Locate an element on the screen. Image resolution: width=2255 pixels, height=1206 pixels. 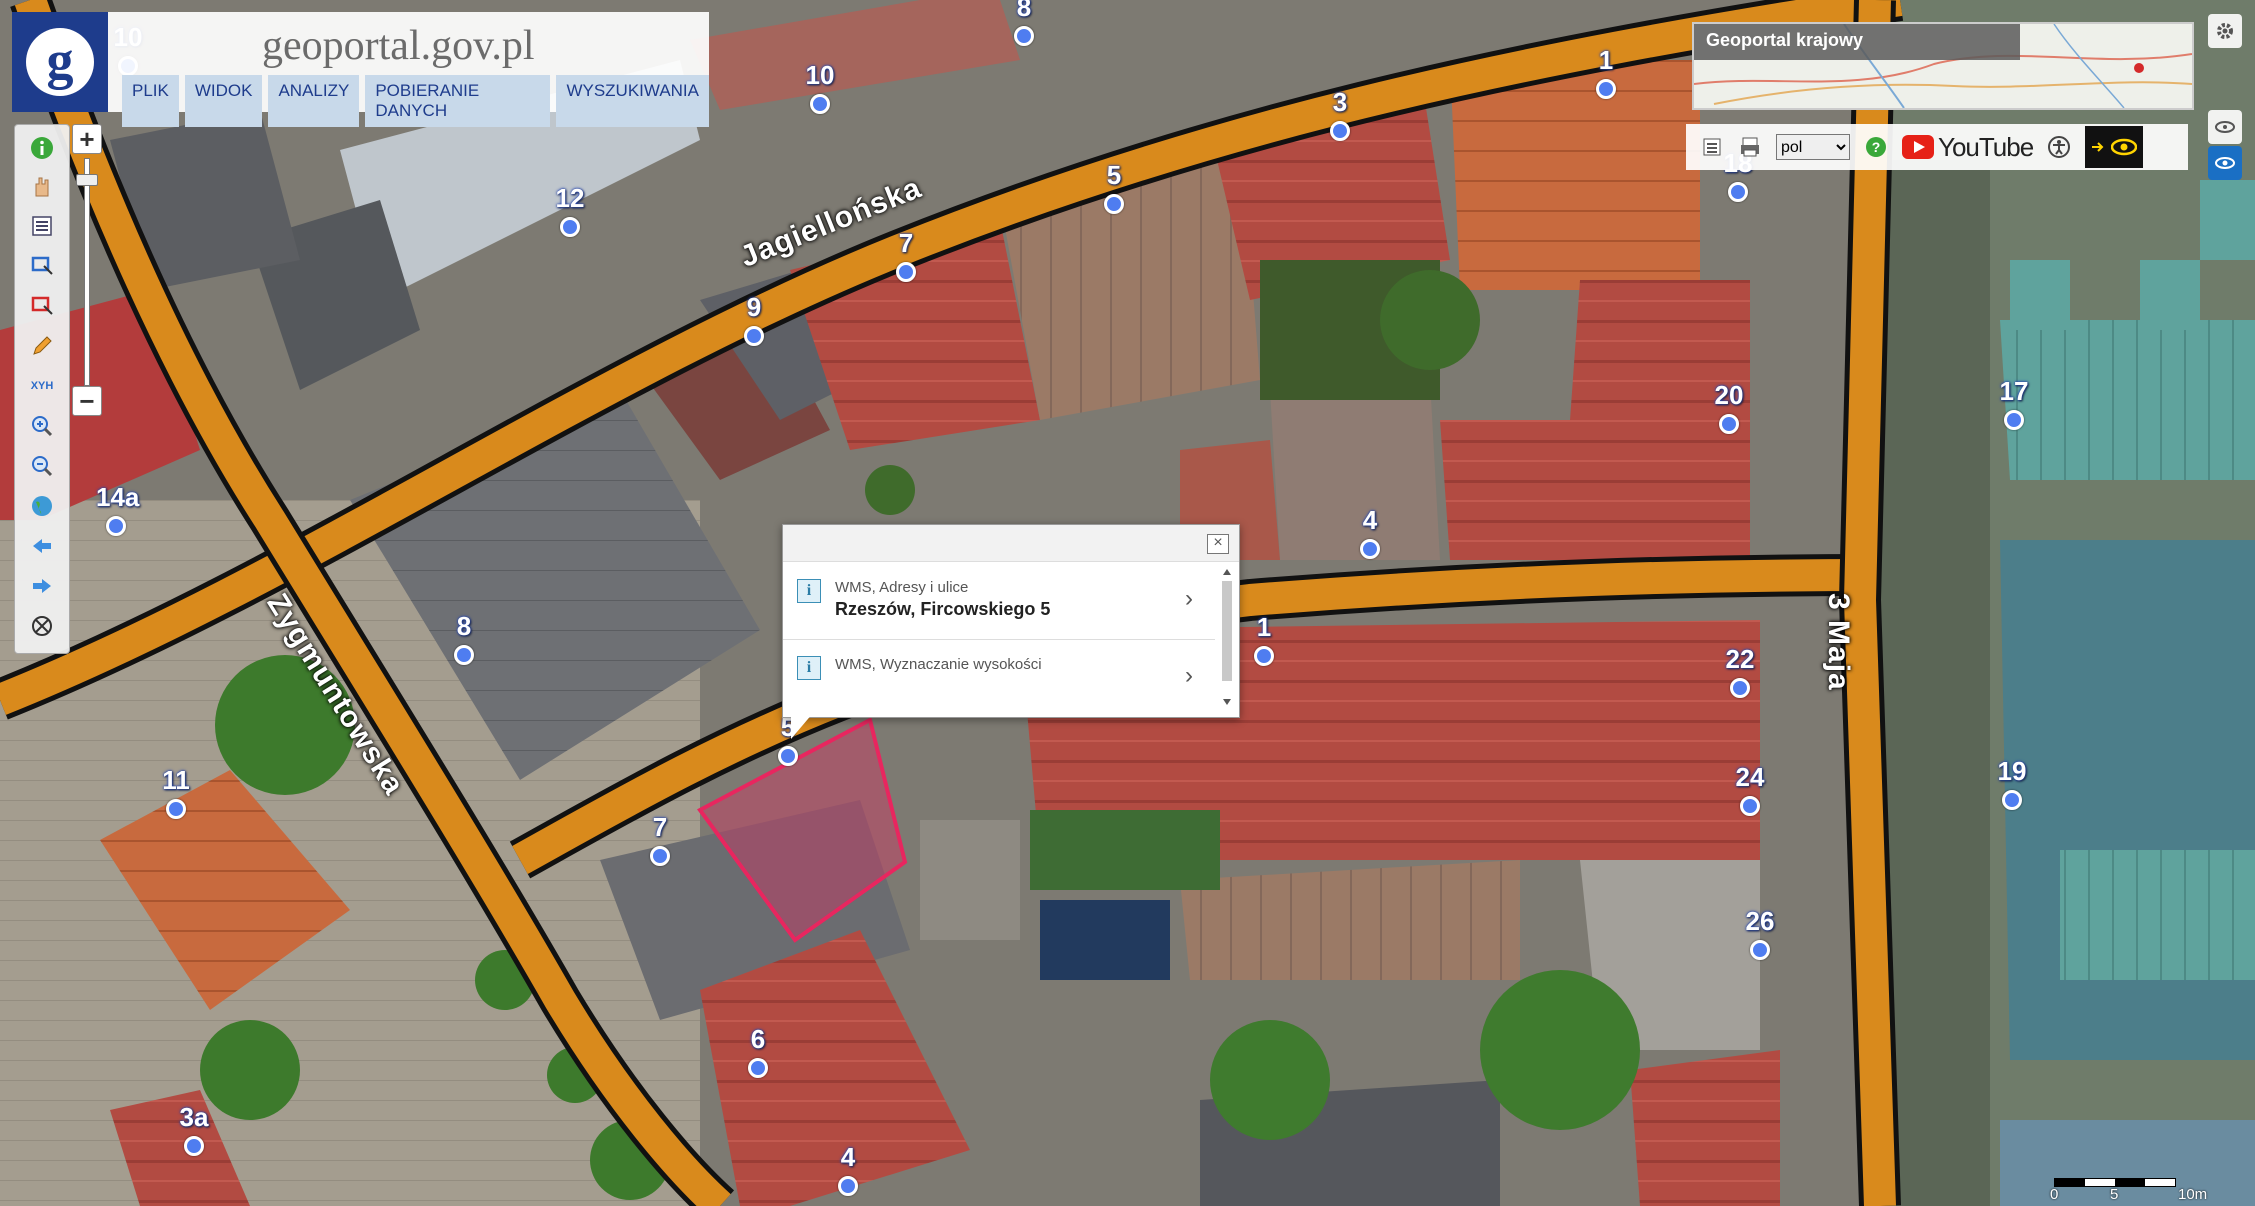
zoom-minus-button: − is located at coordinates (87, 401).